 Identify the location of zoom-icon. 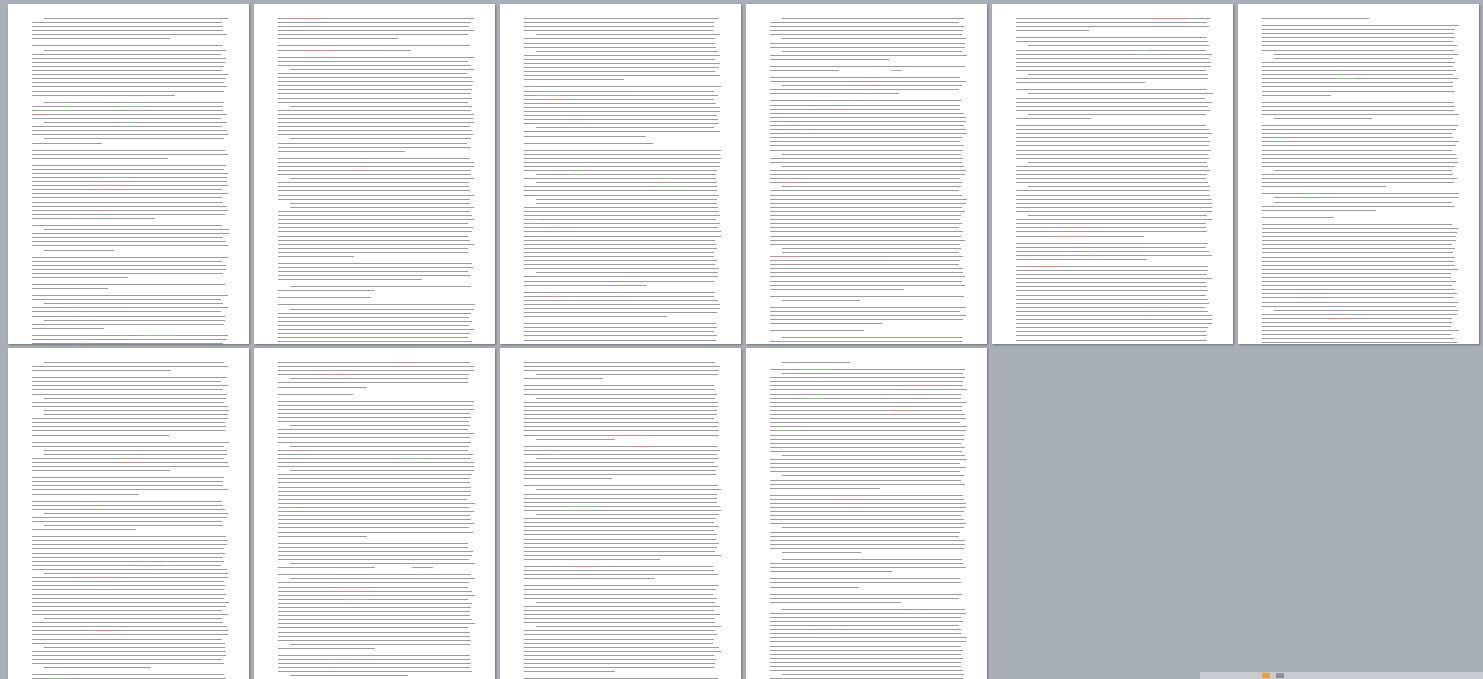
(1280, 675).